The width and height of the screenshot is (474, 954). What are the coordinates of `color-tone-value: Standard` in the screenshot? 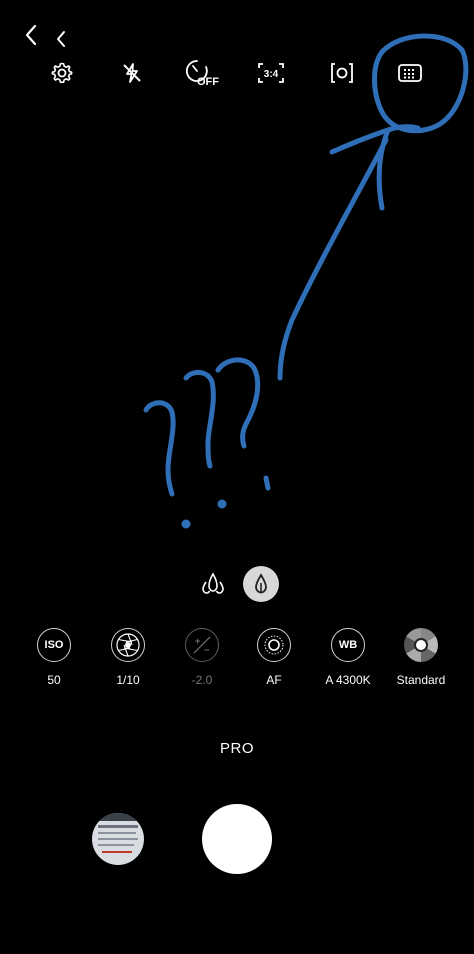 It's located at (421, 680).